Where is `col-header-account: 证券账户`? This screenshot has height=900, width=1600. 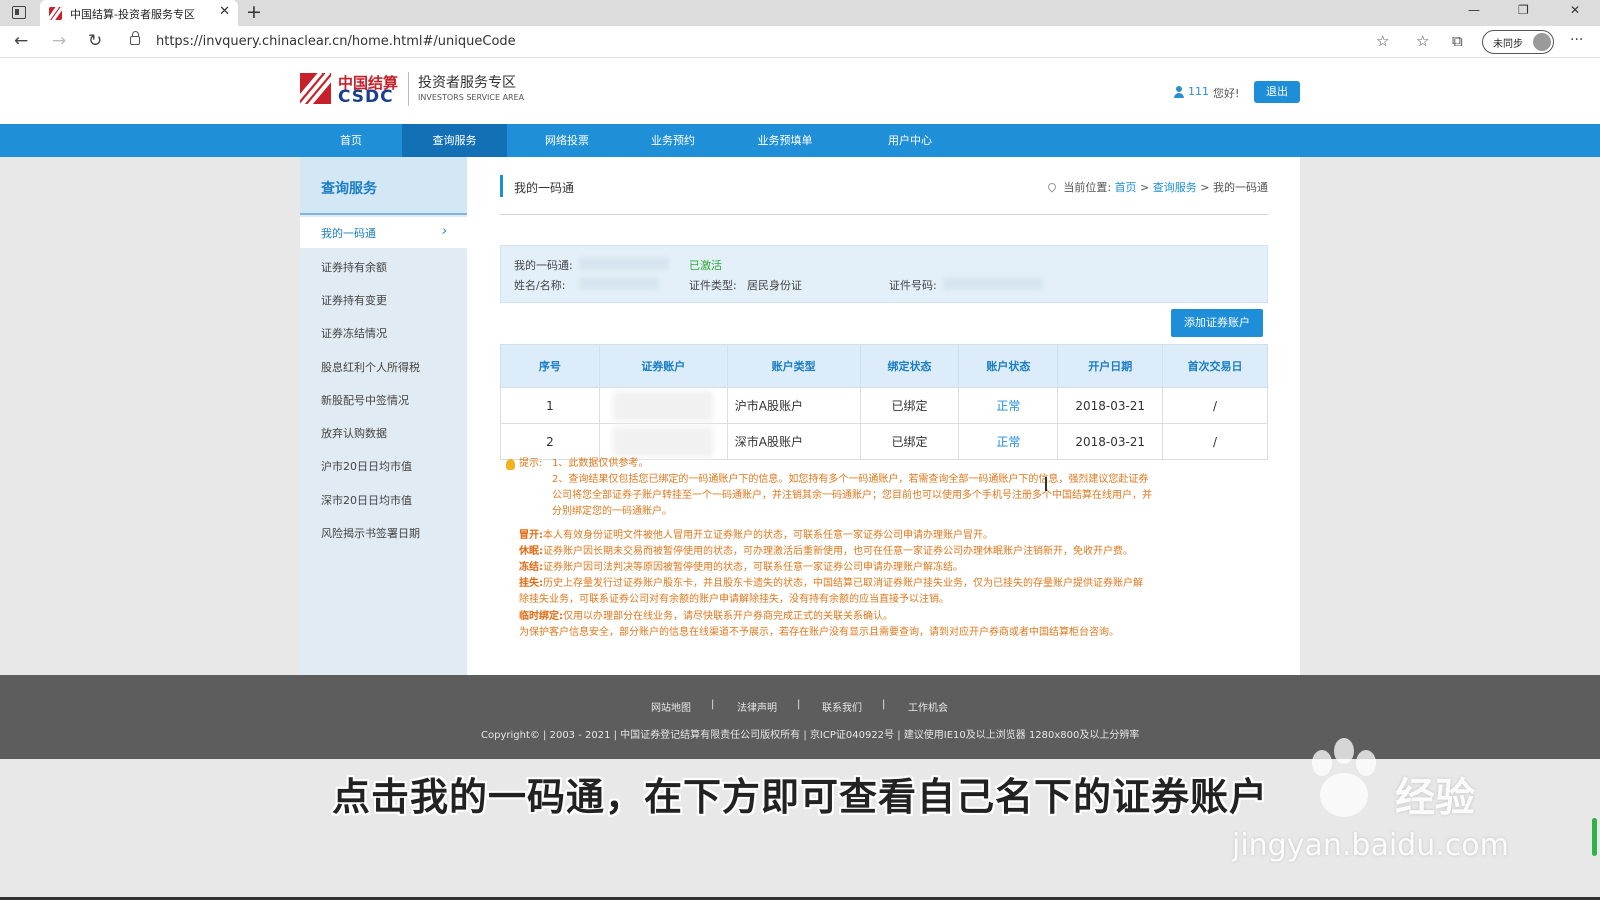 col-header-account: 证券账户 is located at coordinates (663, 366).